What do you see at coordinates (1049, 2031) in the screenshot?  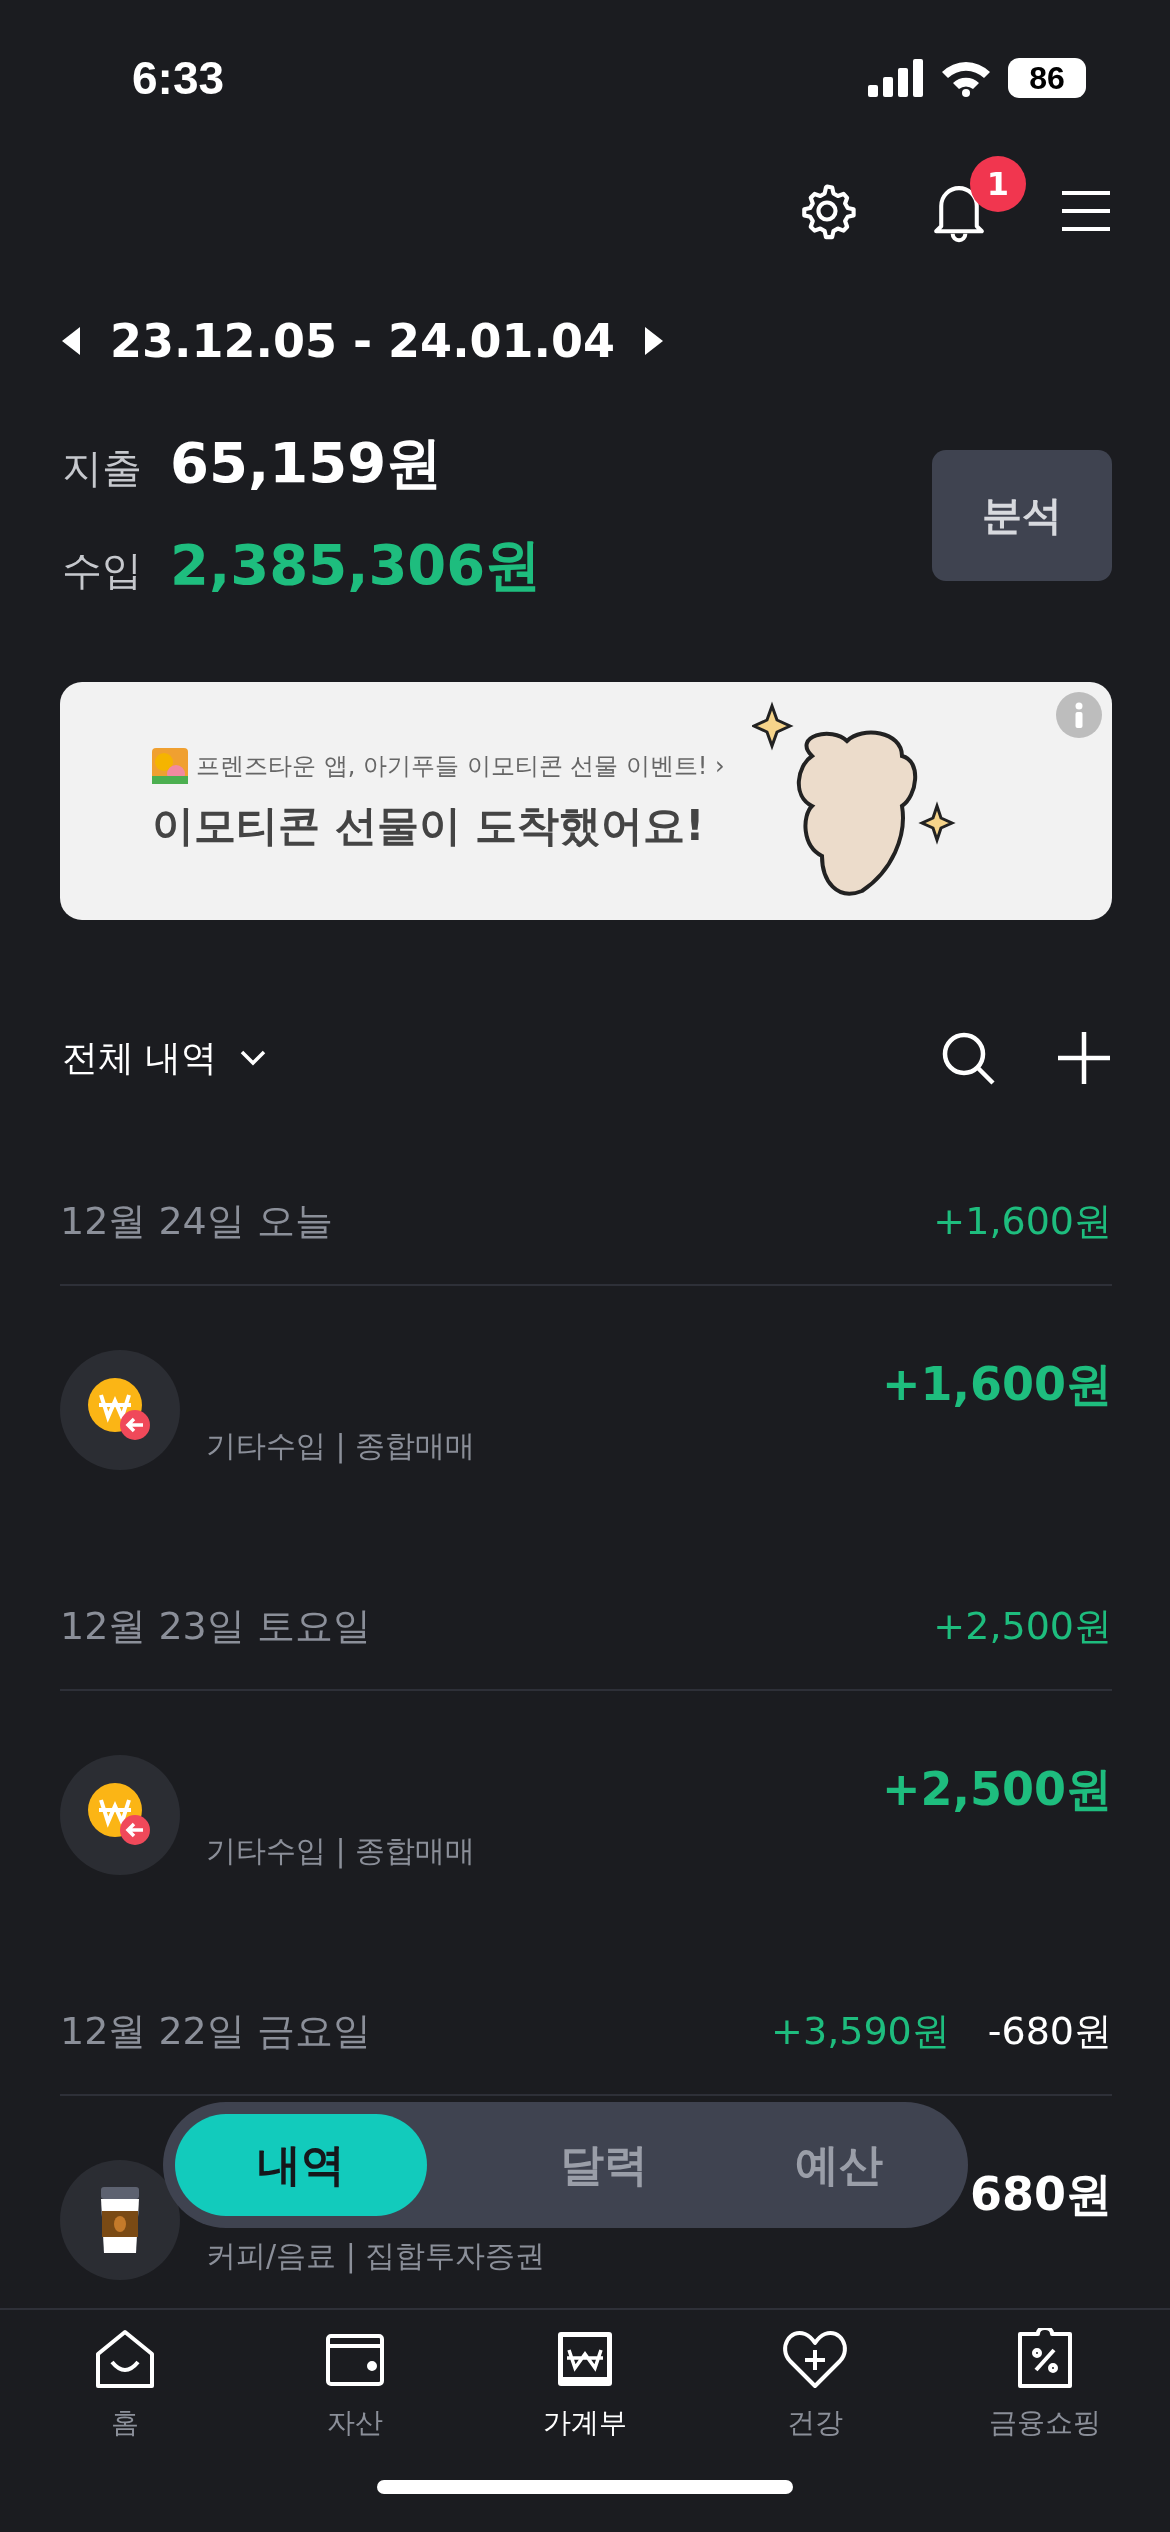 I see `day-total: -680원` at bounding box center [1049, 2031].